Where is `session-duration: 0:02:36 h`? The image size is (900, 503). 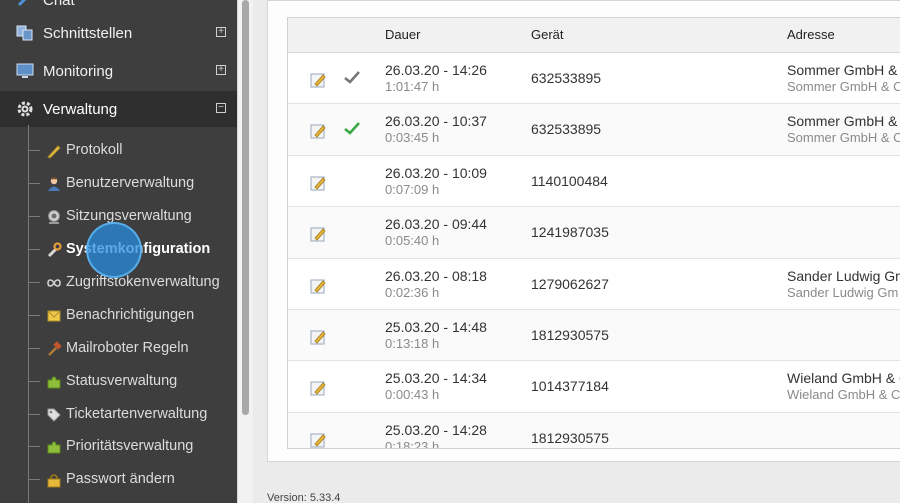
session-duration: 0:02:36 h is located at coordinates (412, 292).